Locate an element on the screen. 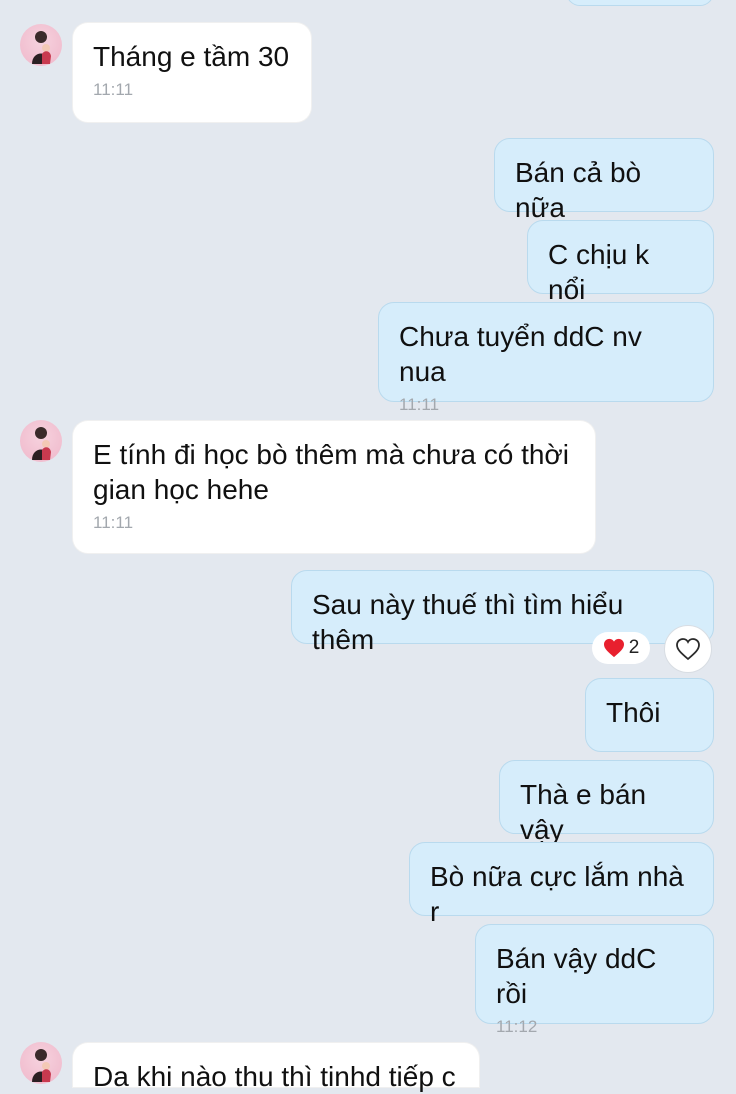  heart-outline-icon is located at coordinates (688, 649).